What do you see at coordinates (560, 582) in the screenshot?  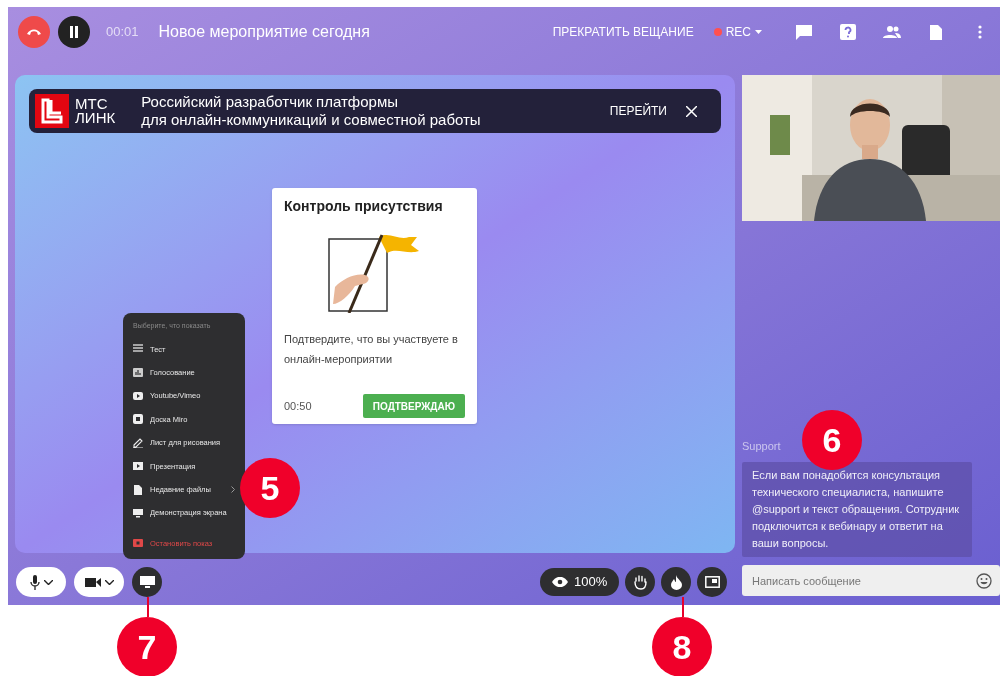 I see `eye-icon` at bounding box center [560, 582].